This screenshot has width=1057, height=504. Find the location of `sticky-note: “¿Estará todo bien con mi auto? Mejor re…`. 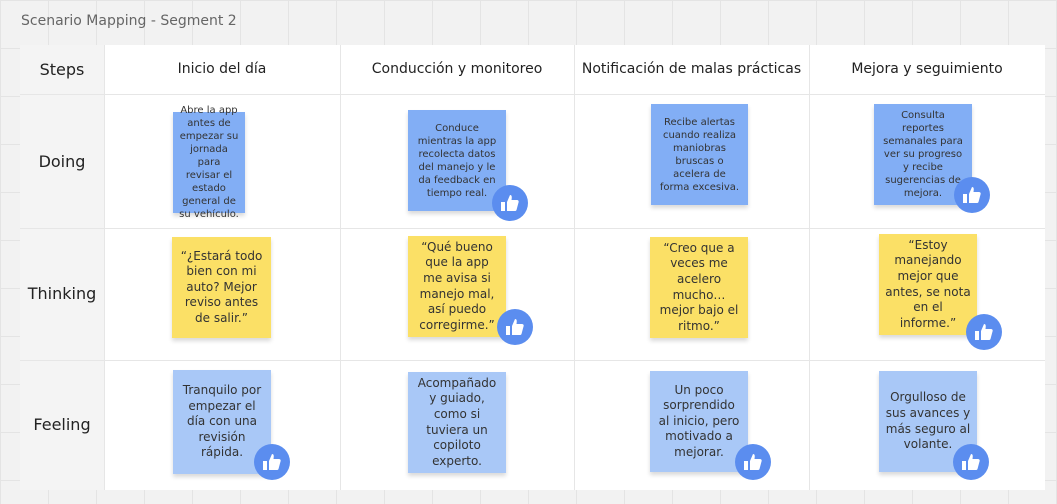

sticky-note: “¿Estará todo bien con mi auto? Mejor re… is located at coordinates (221, 287).